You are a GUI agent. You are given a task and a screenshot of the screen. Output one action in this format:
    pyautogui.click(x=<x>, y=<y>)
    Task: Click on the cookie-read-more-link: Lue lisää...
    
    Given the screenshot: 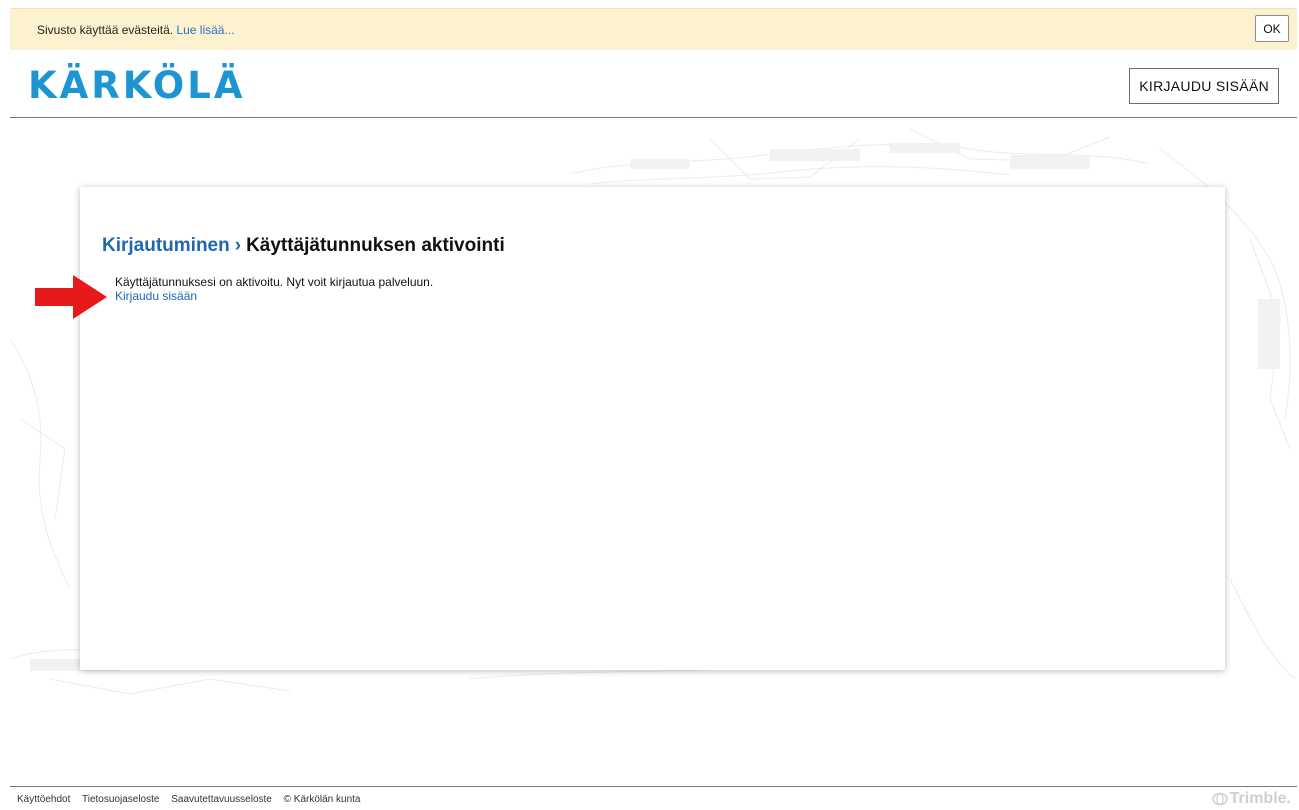 What is the action you would take?
    pyautogui.click(x=205, y=30)
    